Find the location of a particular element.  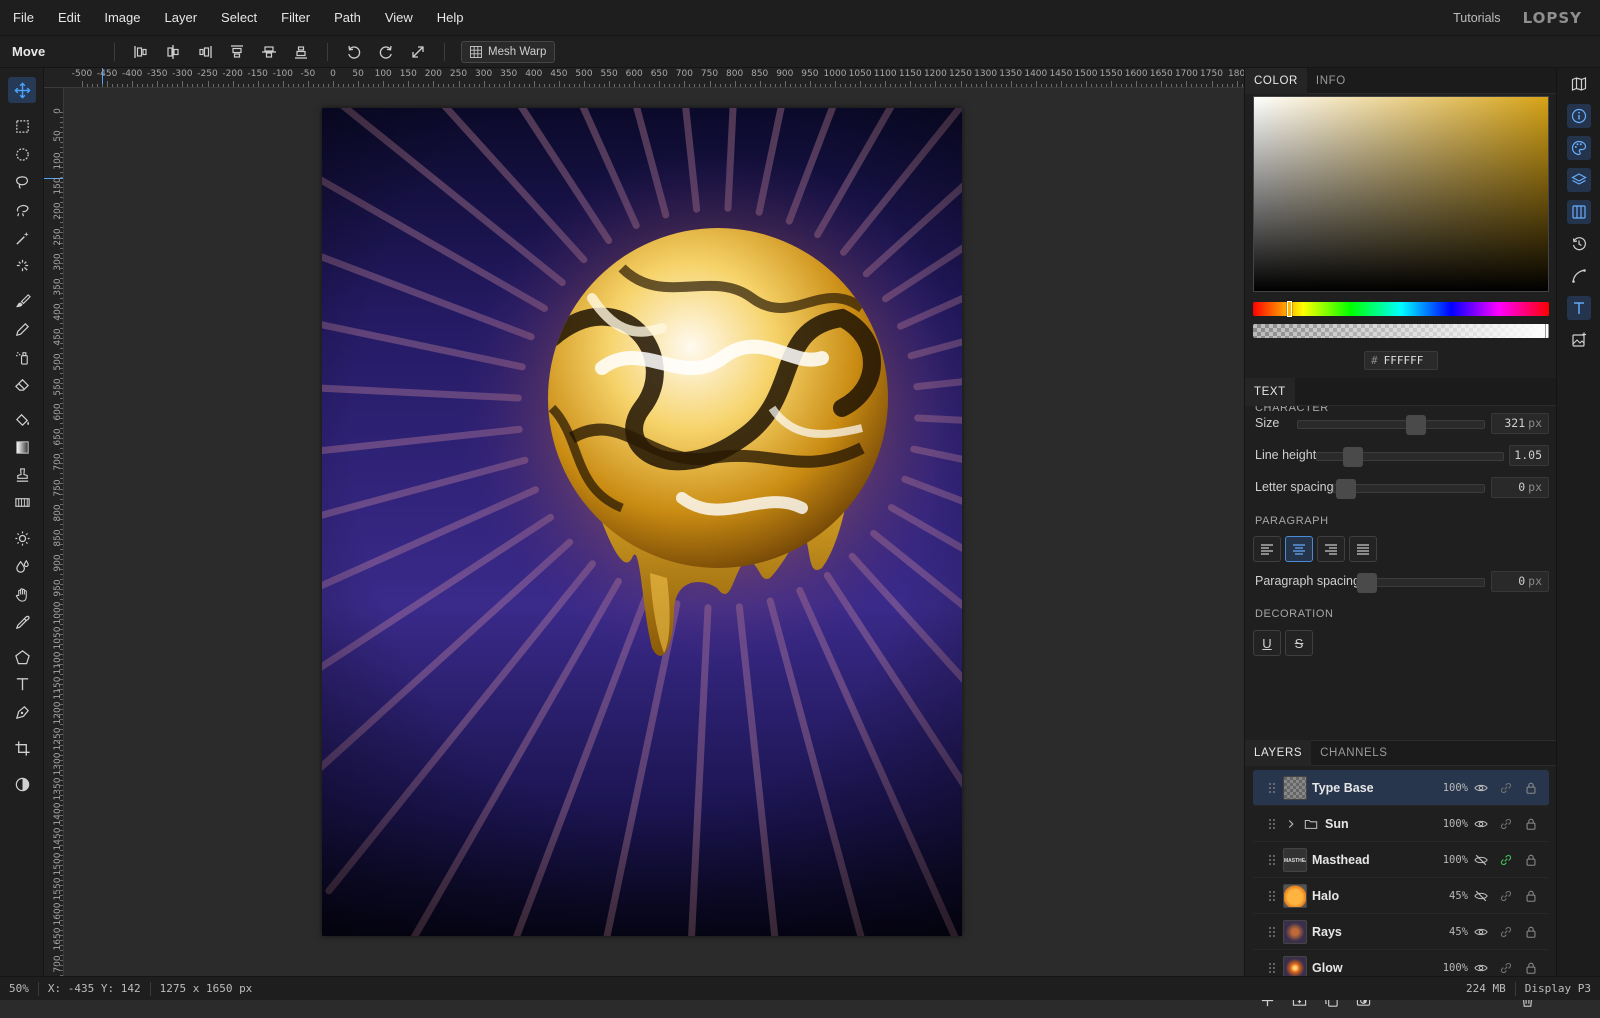

menu-edit: Edit is located at coordinates (69, 18).